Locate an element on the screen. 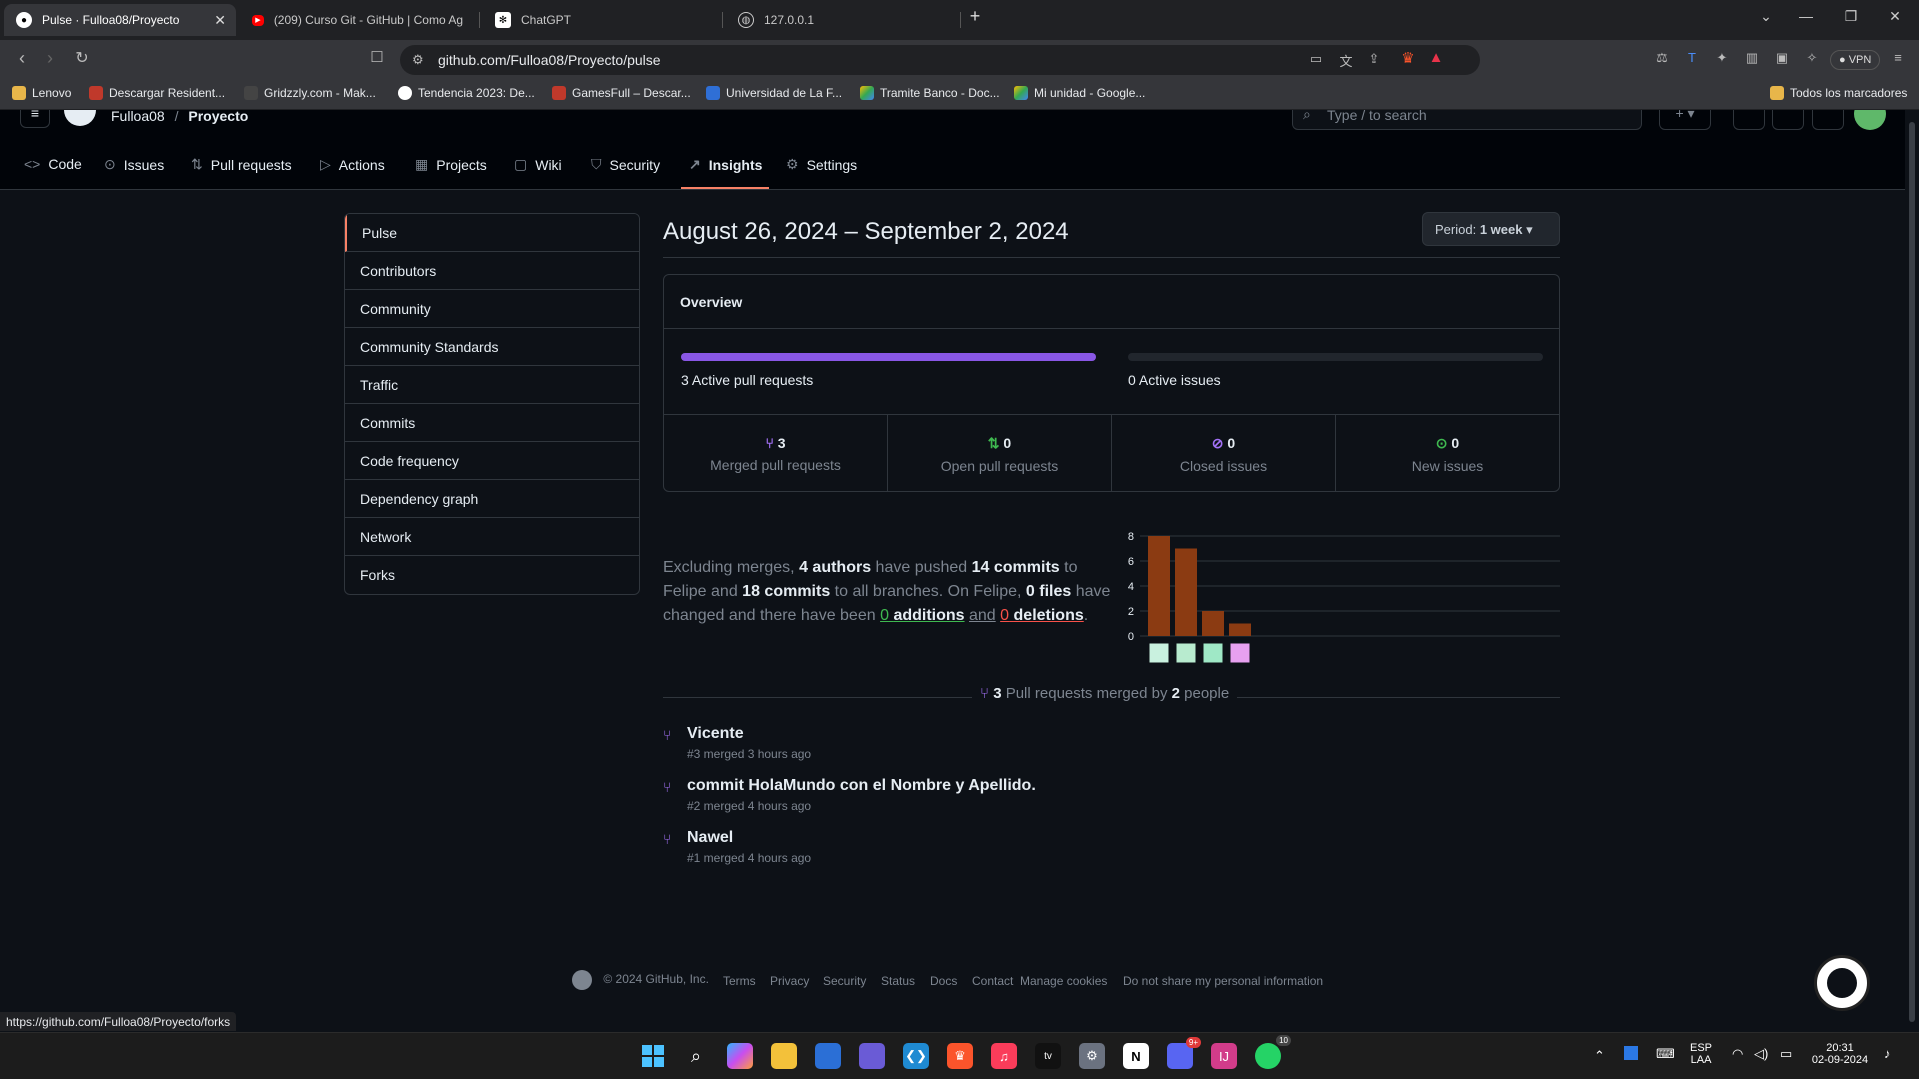 The height and width of the screenshot is (1079, 1919). menu-item-network: Network is located at coordinates (492, 537).